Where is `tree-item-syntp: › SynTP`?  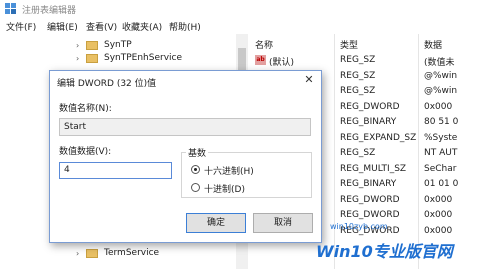
tree-item-syntp: › SynTP is located at coordinates (104, 45).